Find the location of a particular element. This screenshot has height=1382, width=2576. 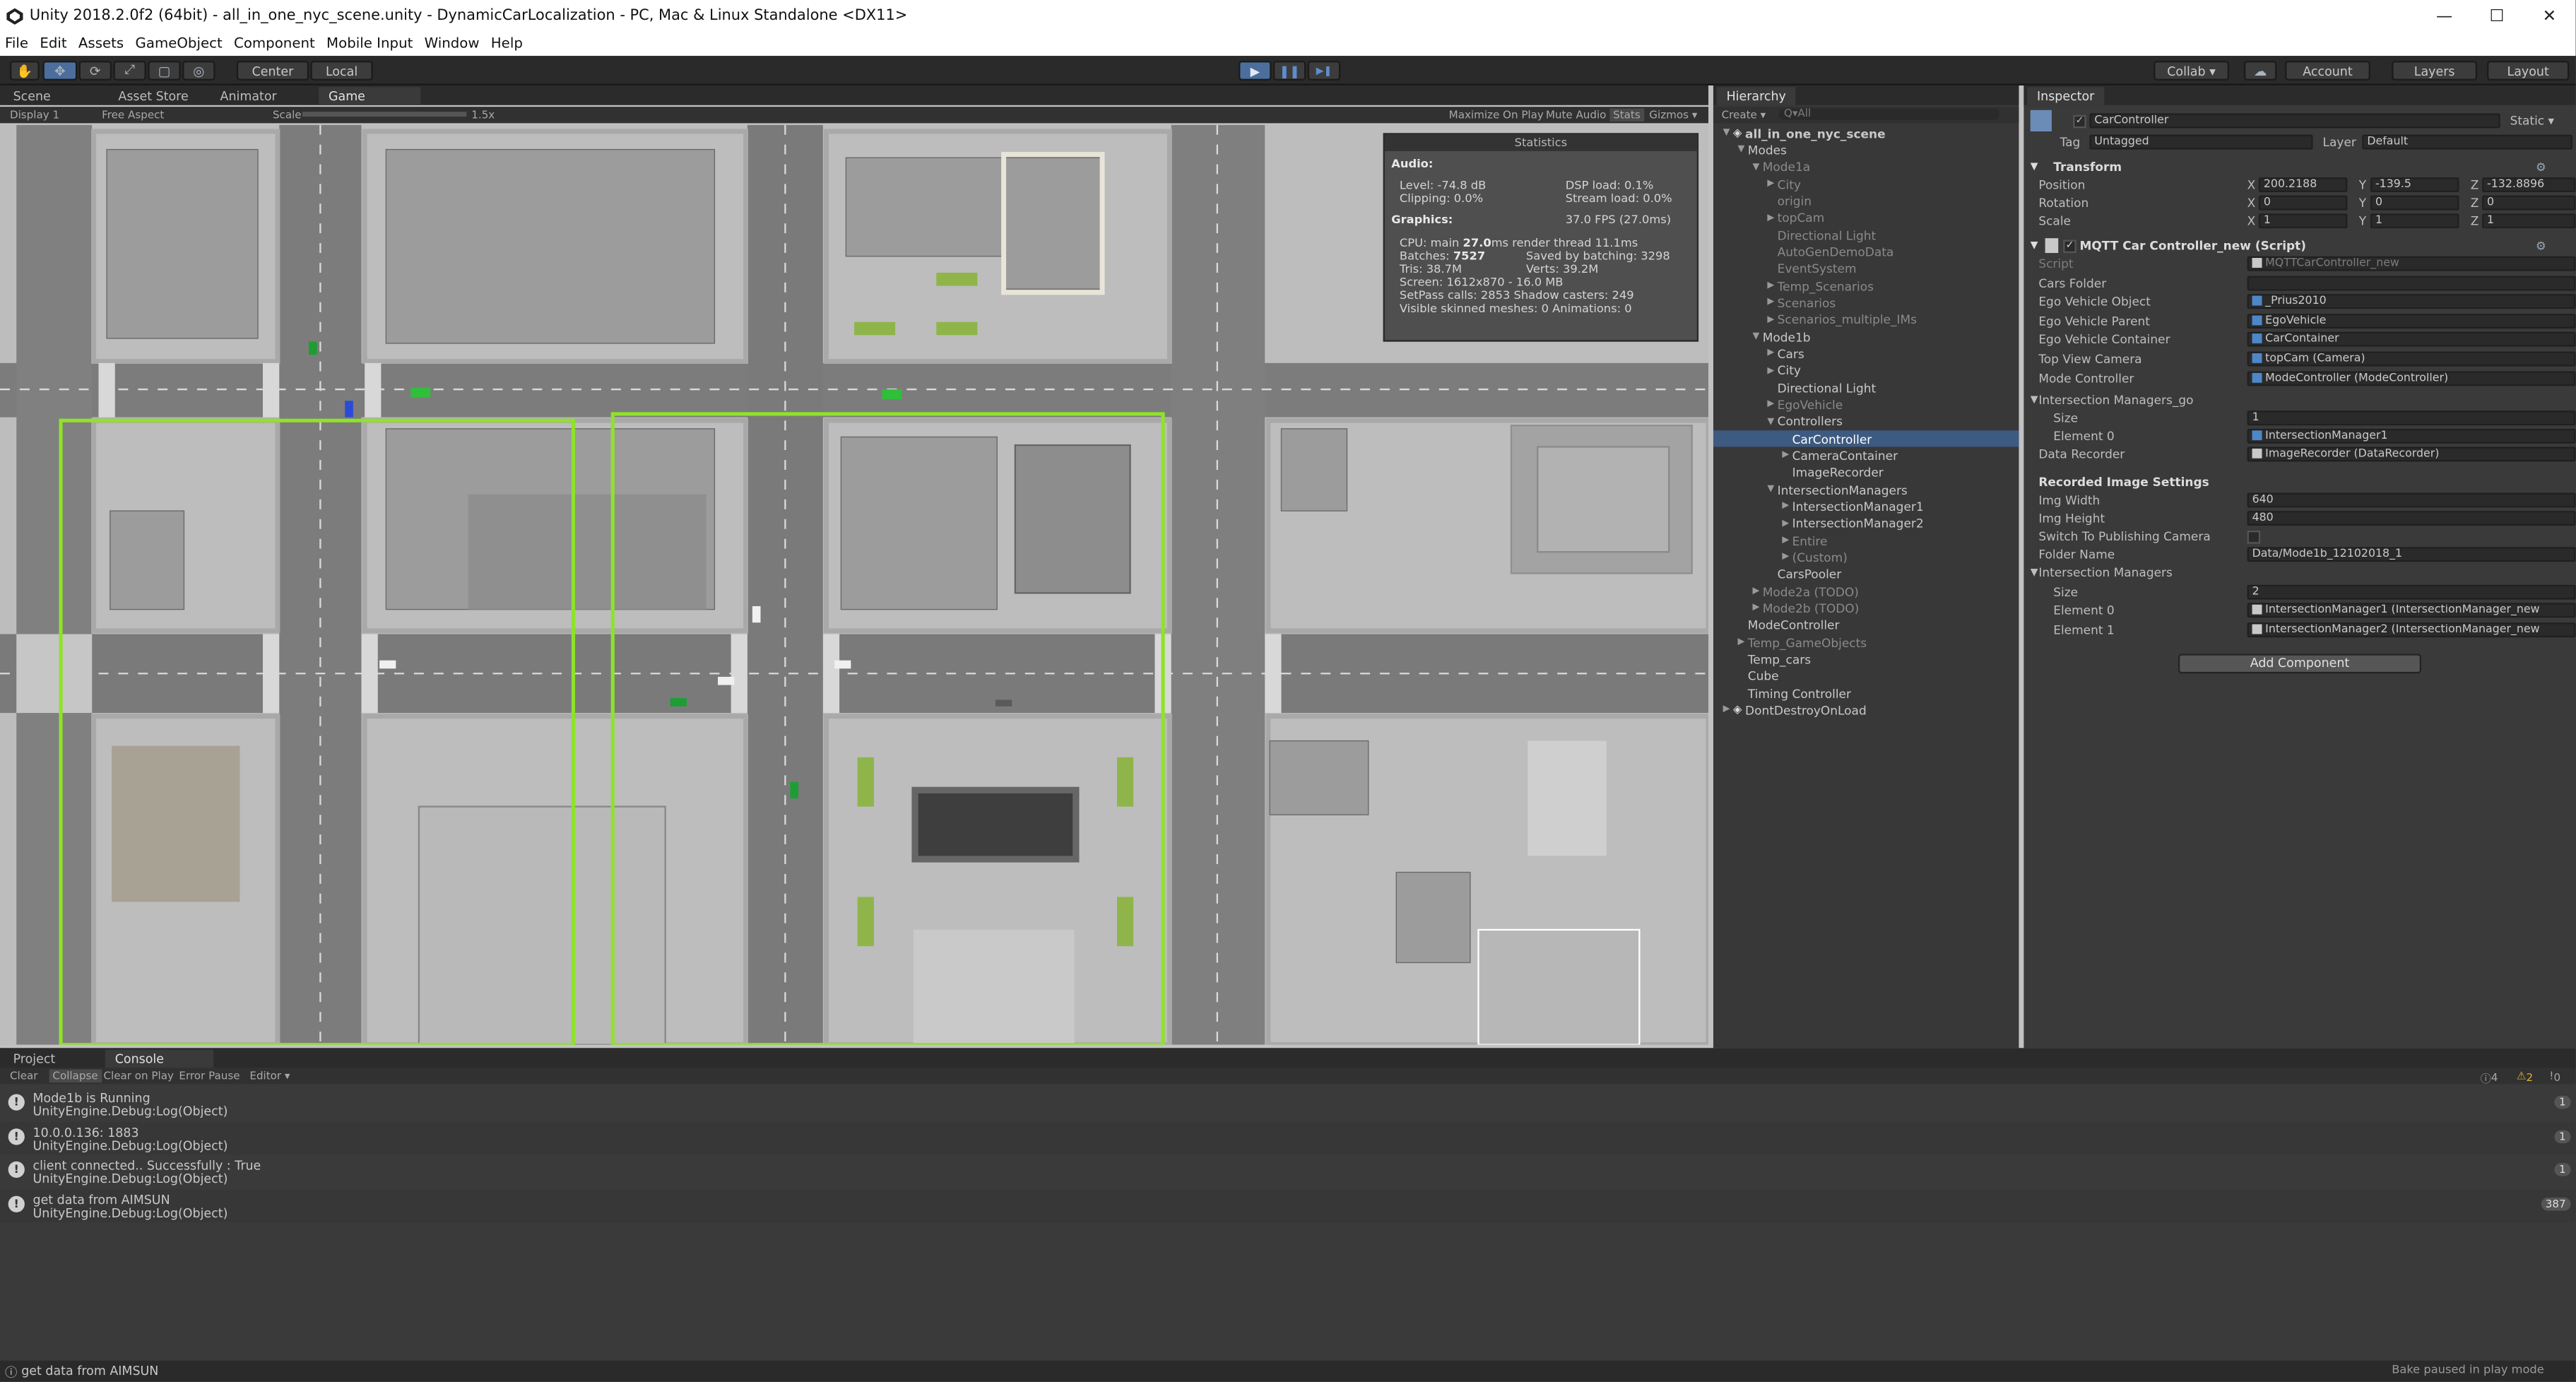

im-foldout: ▼ Intersection Managers is located at coordinates (2299, 572).